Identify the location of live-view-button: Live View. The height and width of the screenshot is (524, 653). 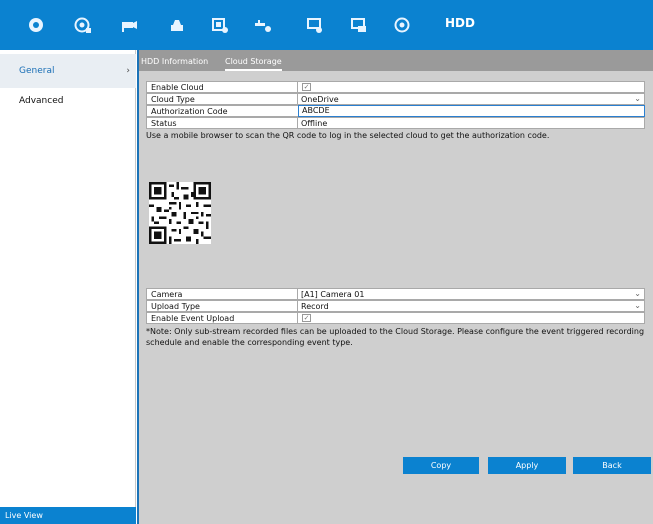
(68, 515).